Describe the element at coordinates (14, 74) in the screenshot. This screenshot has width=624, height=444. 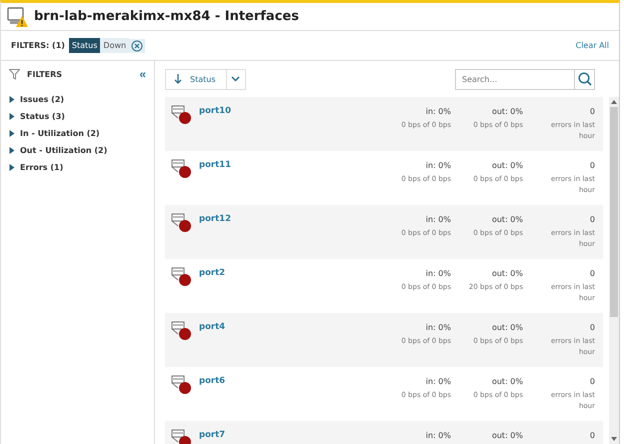
I see `filter-icon` at that location.